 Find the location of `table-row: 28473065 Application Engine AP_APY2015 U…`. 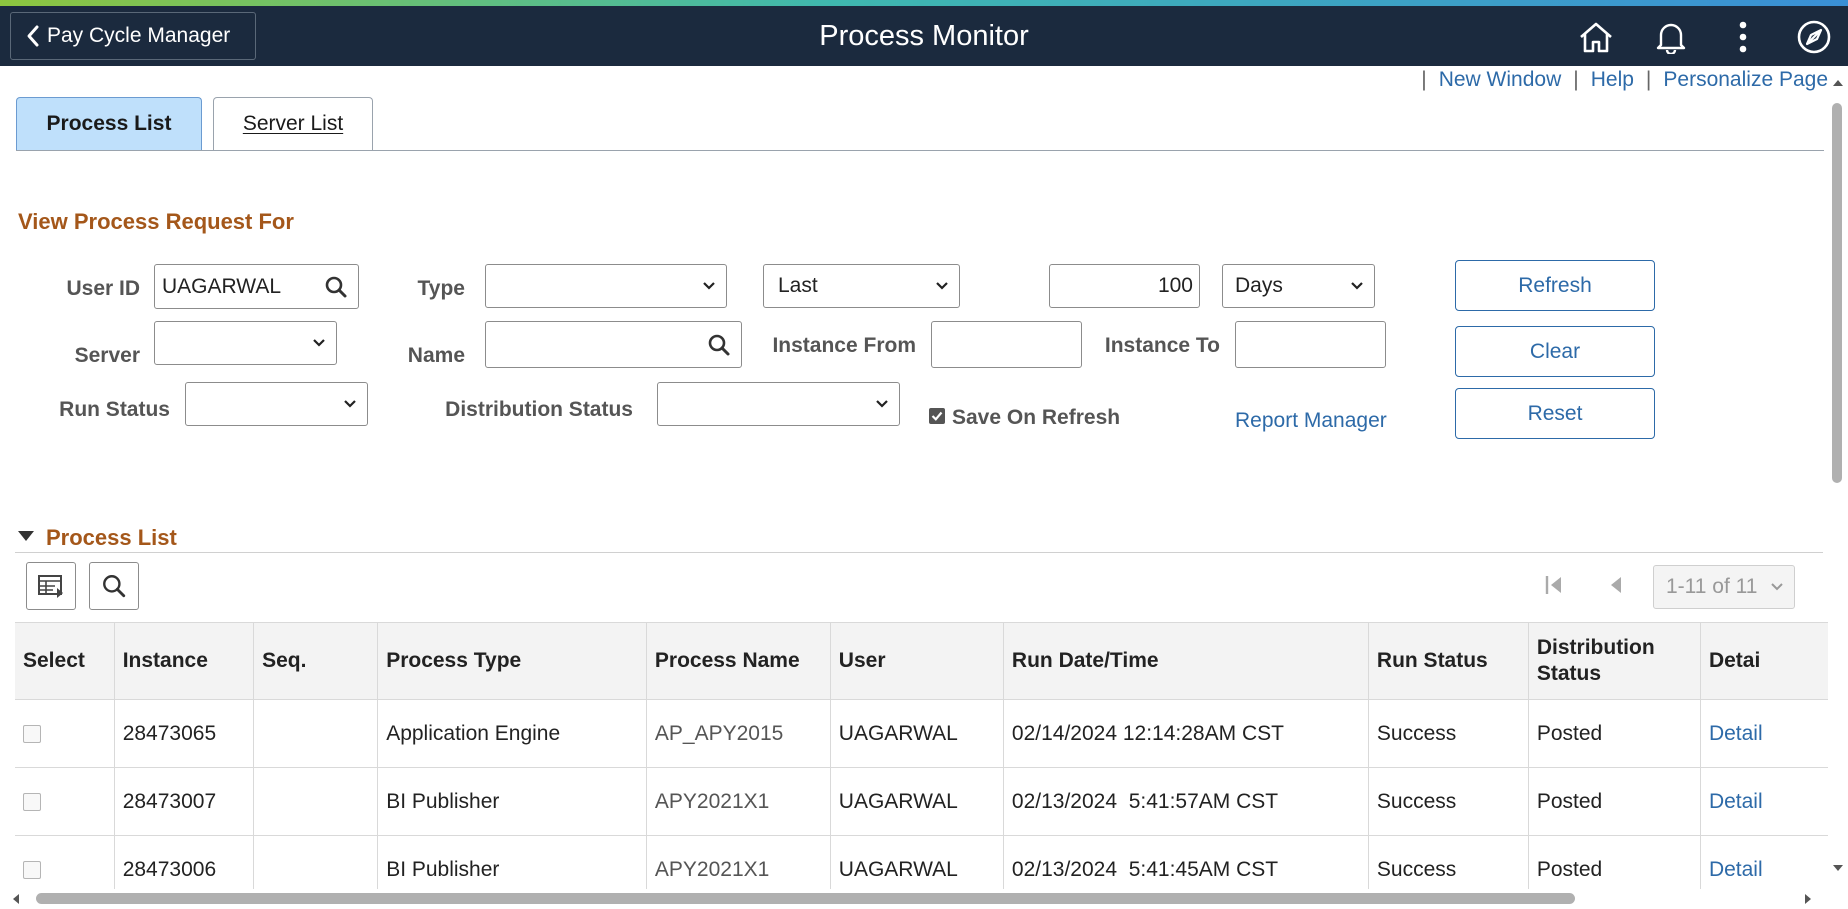

table-row: 28473065 Application Engine AP_APY2015 U… is located at coordinates (921, 733).